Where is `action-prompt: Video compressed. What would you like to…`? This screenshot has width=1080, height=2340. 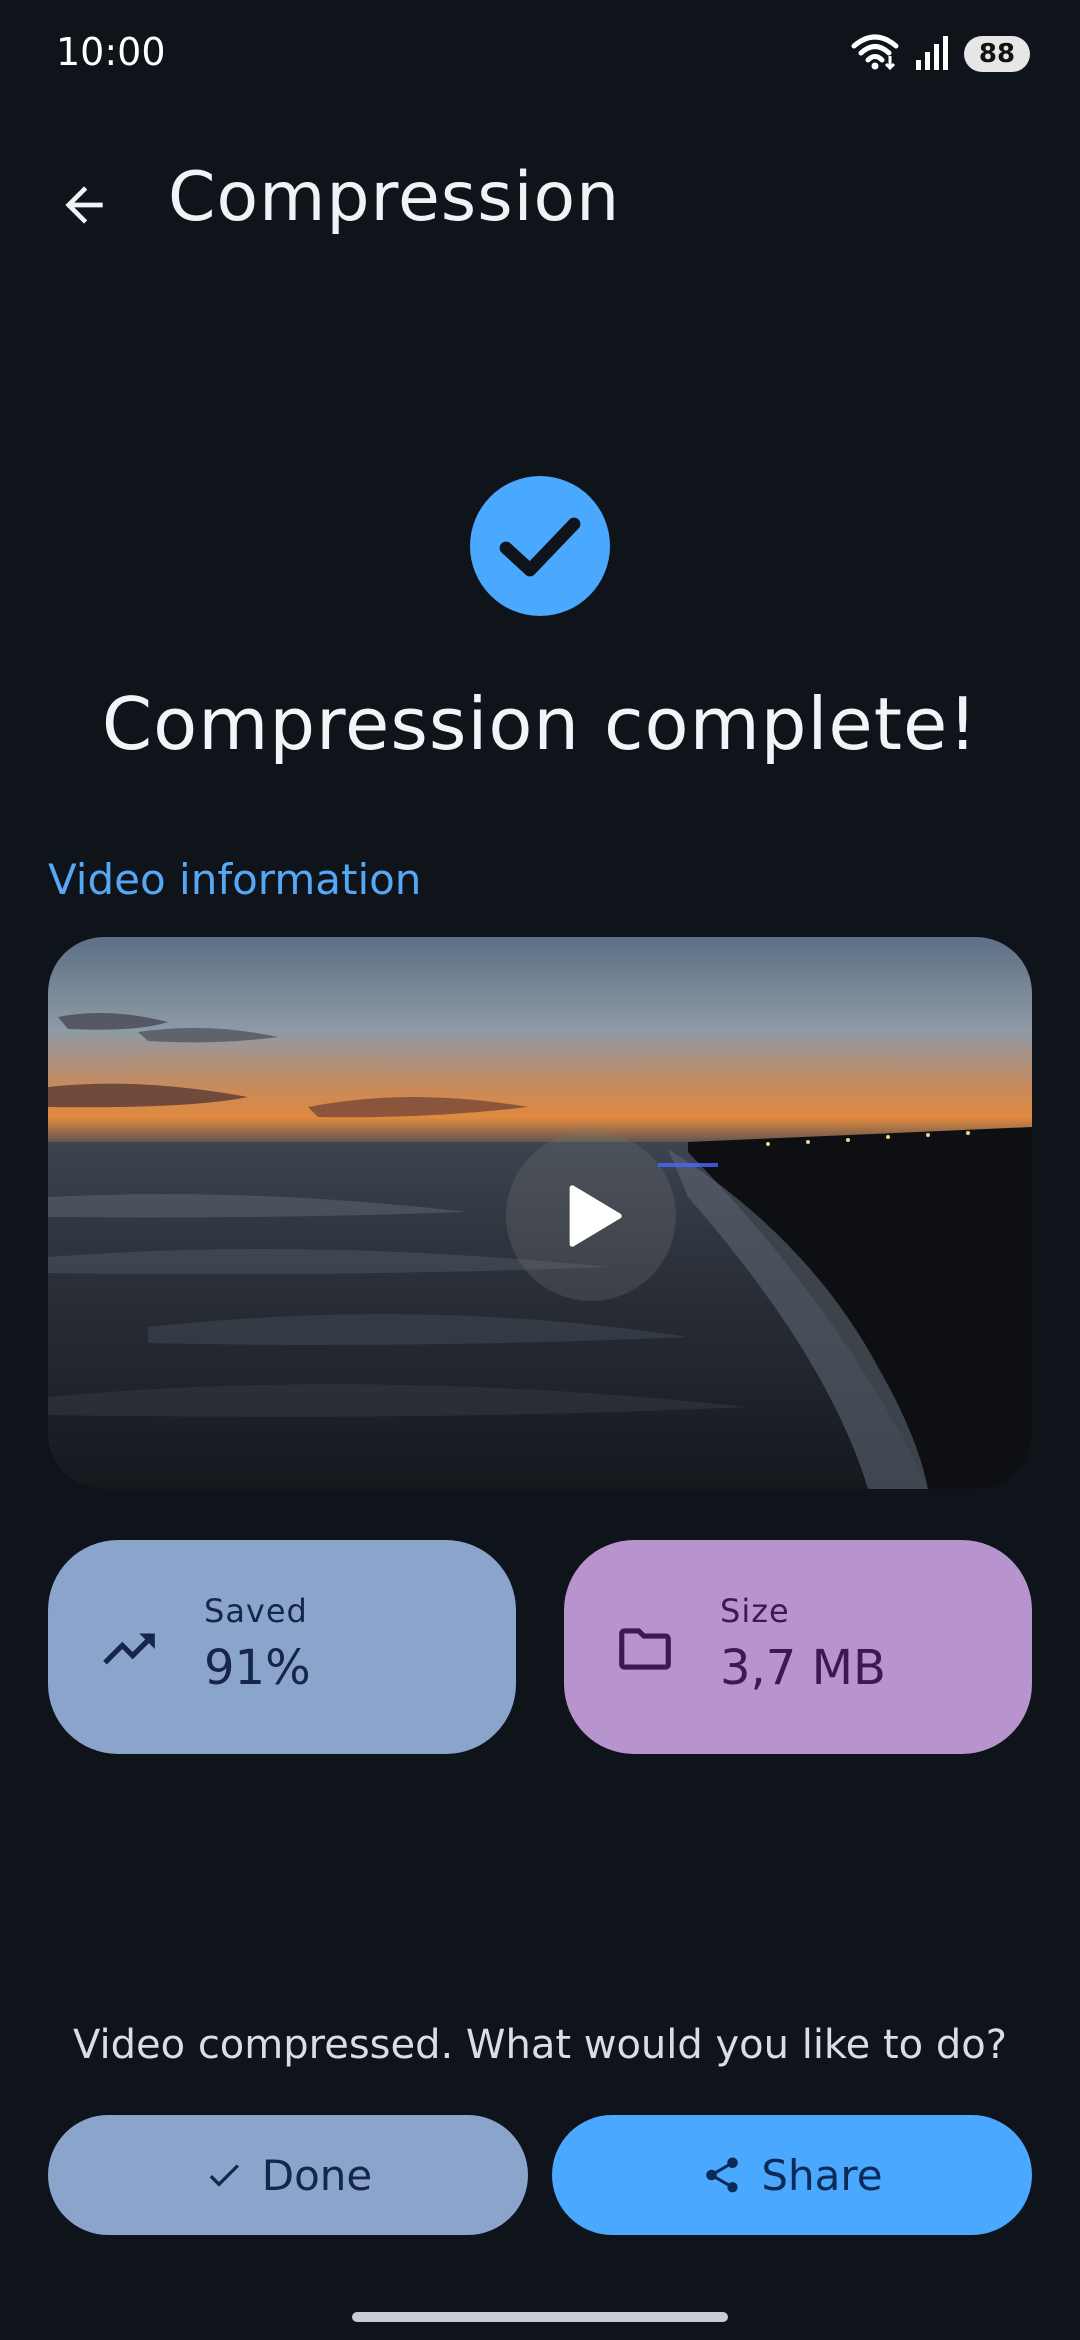 action-prompt: Video compressed. What would you like to… is located at coordinates (540, 2045).